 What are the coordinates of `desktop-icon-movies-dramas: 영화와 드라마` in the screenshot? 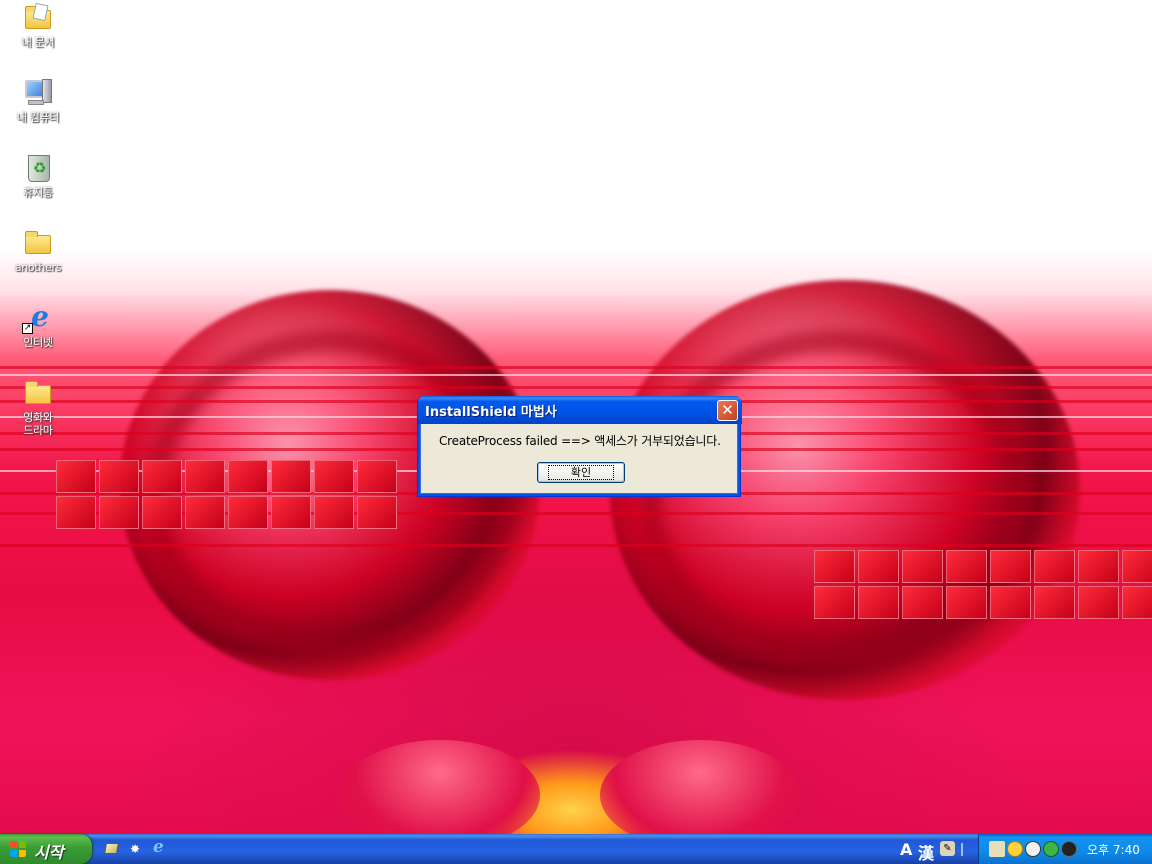 It's located at (38, 407).